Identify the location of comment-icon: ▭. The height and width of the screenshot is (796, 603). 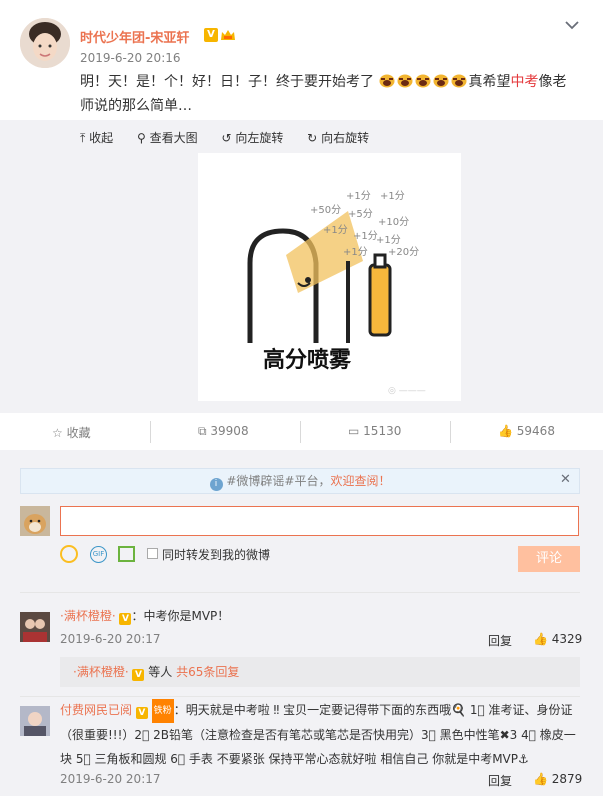
(354, 431).